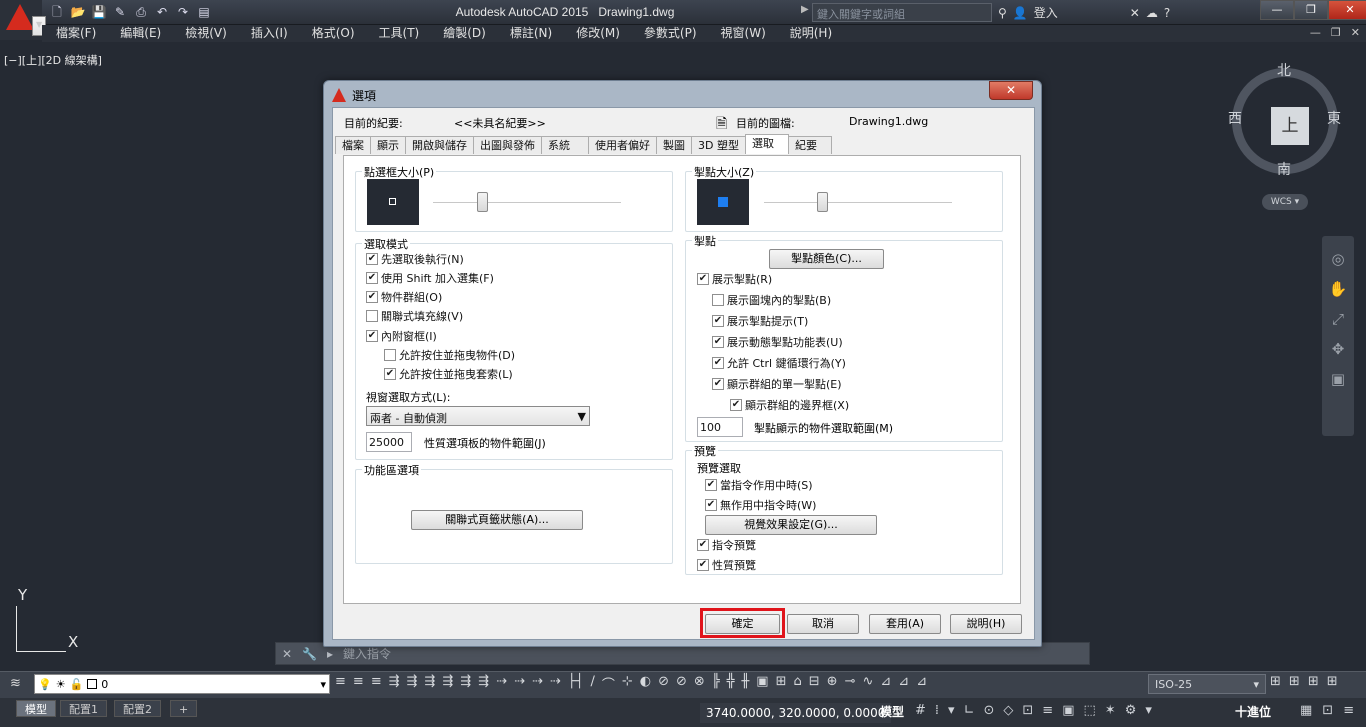 This screenshot has height=727, width=1366. What do you see at coordinates (814, 683) in the screenshot?
I see `dimension-icon: ⊟` at bounding box center [814, 683].